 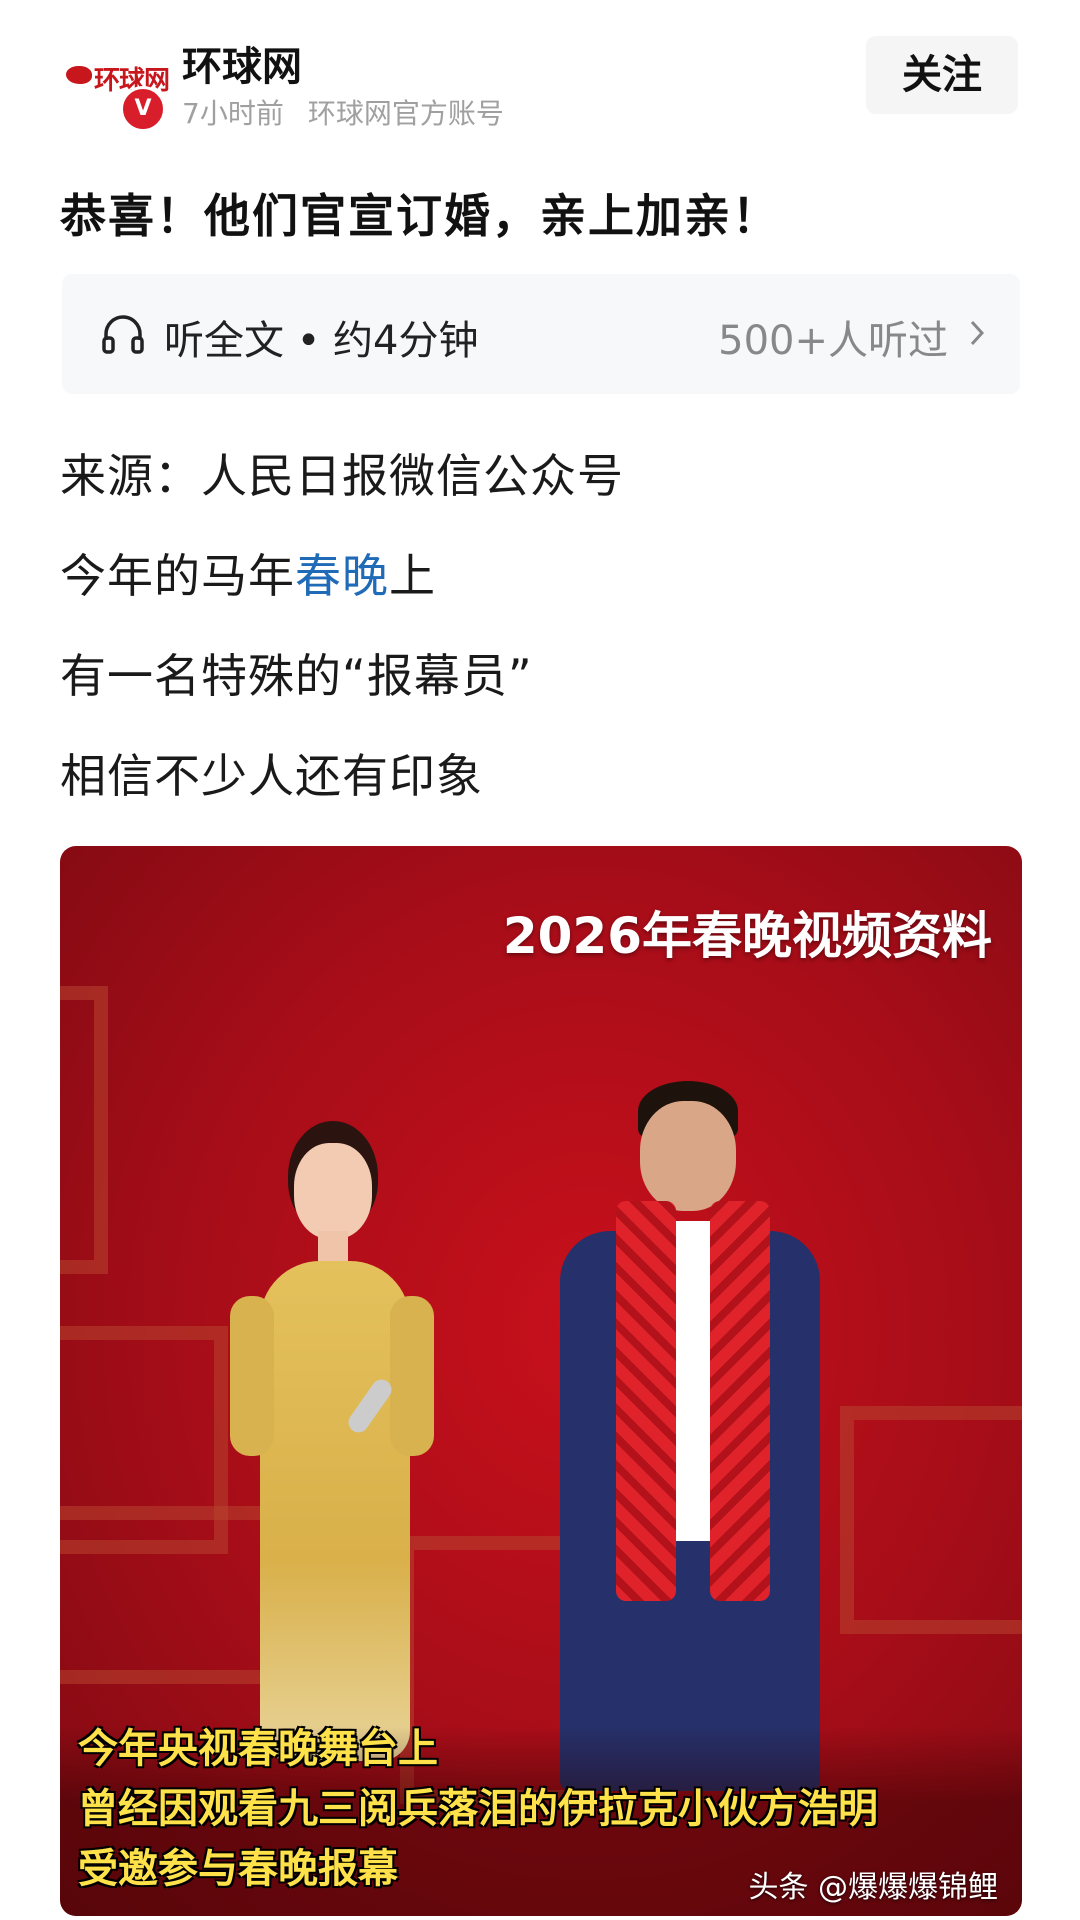 What do you see at coordinates (478, 1809) in the screenshot?
I see `video-caption-line: 曾经因观看九三阅兵落泪的伊拉克小伙方浩明` at bounding box center [478, 1809].